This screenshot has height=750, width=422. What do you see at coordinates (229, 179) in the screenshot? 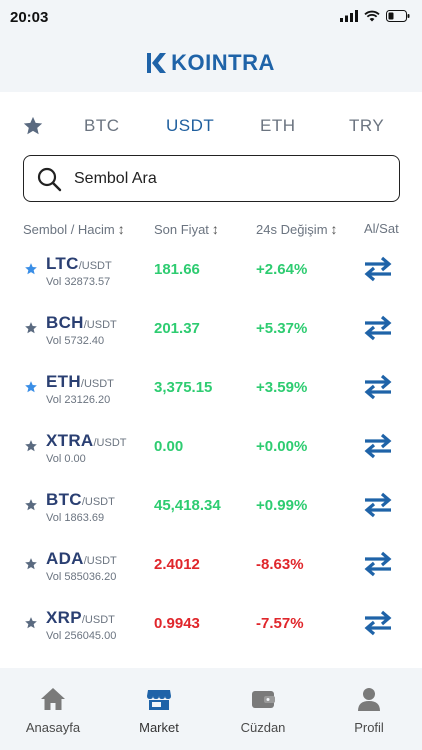
I see `search-input` at bounding box center [229, 179].